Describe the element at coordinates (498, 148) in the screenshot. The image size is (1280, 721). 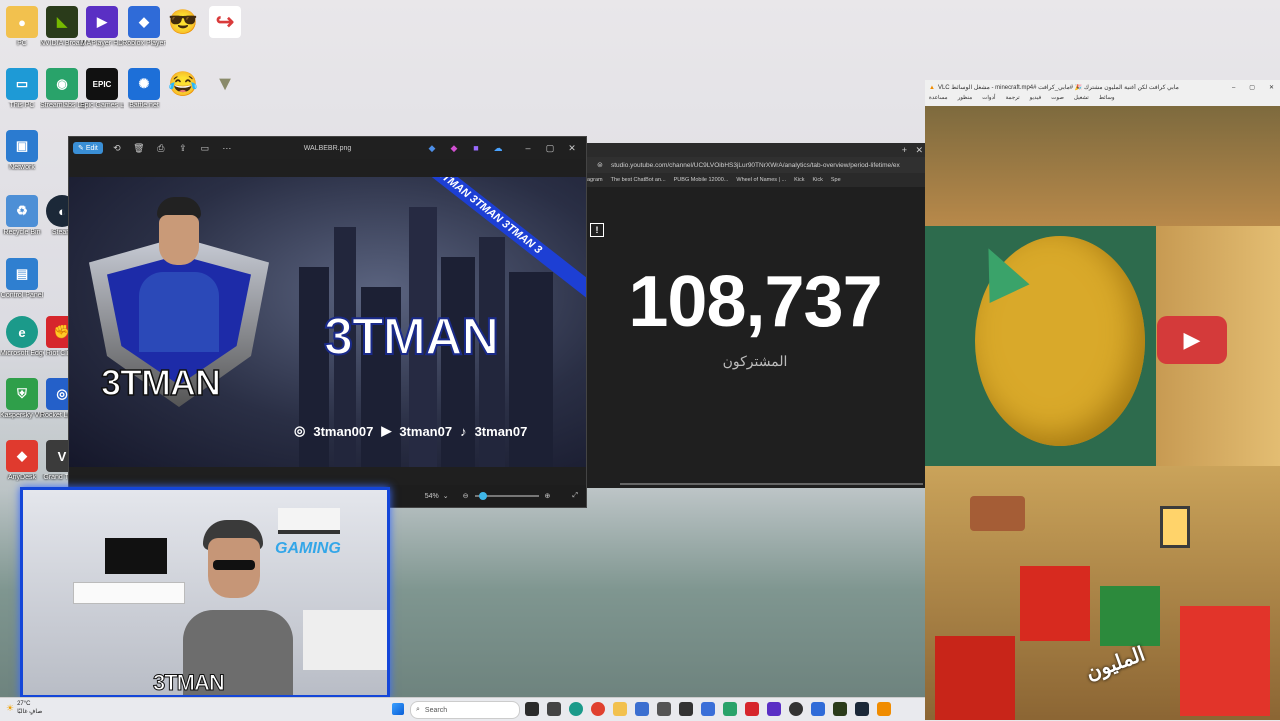
I see `onedrive-icon: ☁` at that location.